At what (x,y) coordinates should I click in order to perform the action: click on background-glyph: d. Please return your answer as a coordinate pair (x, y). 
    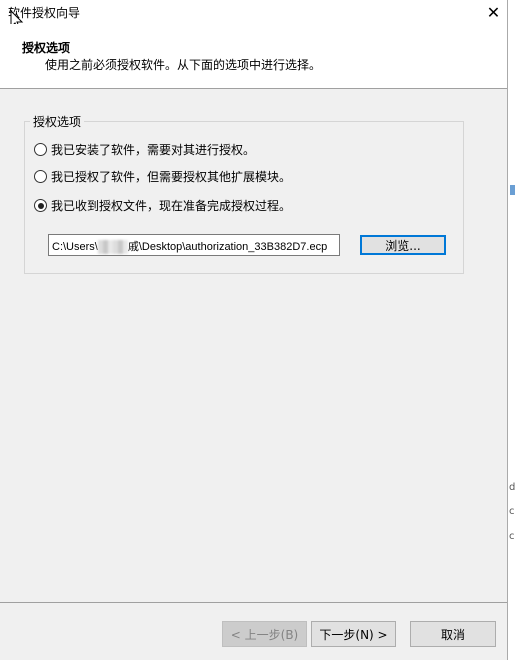
    Looking at the image, I should click on (512, 487).